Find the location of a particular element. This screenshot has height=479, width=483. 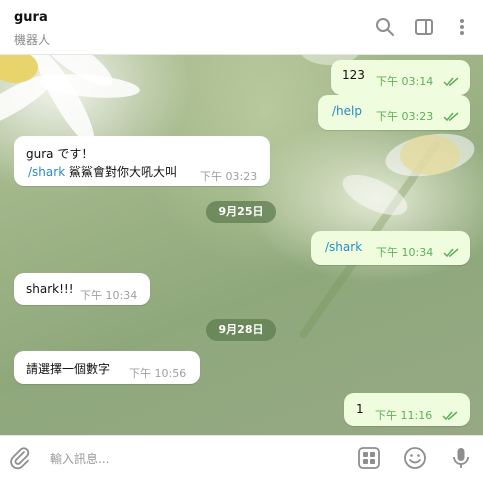

message-outgoing: 1 下午 11:16 is located at coordinates (407, 409).